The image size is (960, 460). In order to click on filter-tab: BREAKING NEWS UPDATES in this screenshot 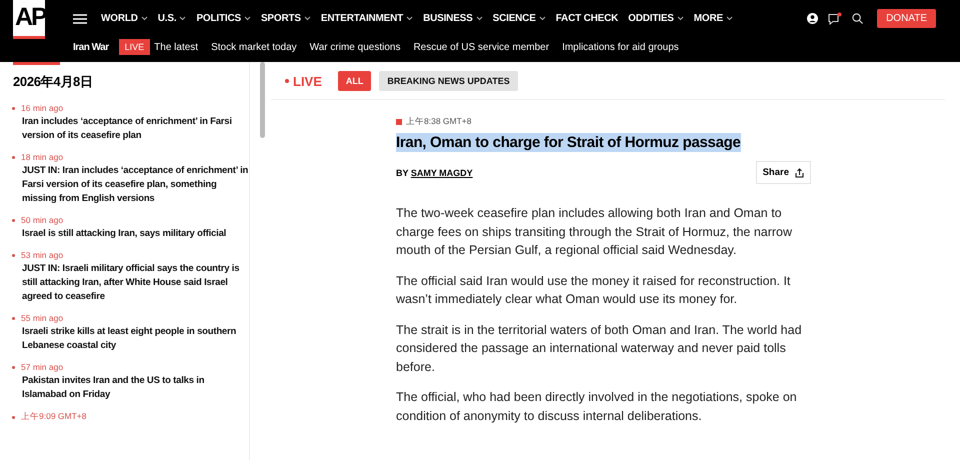, I will do `click(448, 81)`.